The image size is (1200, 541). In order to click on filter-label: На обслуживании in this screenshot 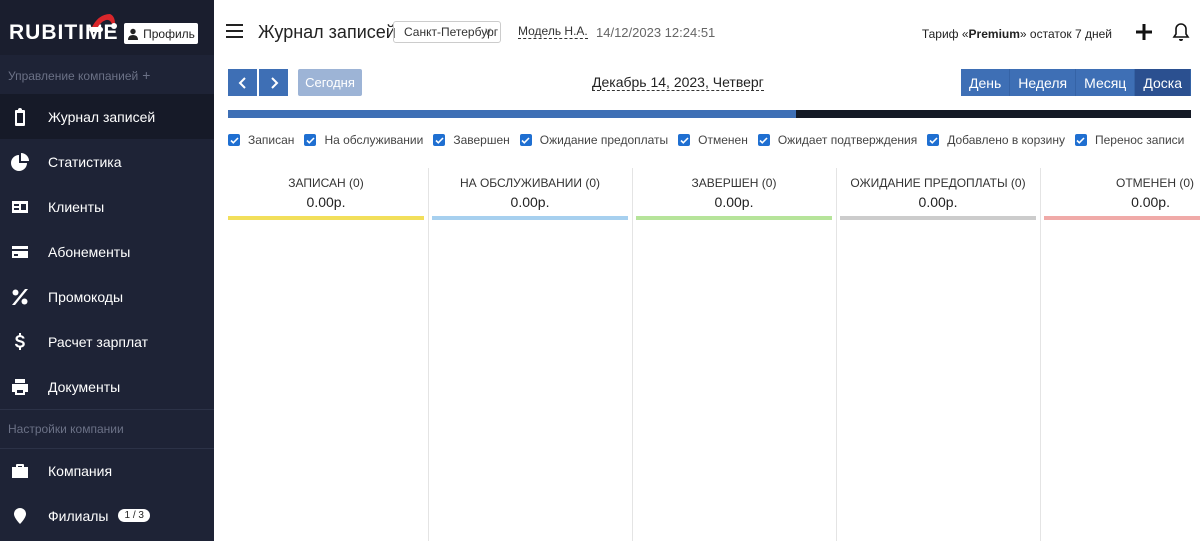, I will do `click(374, 140)`.